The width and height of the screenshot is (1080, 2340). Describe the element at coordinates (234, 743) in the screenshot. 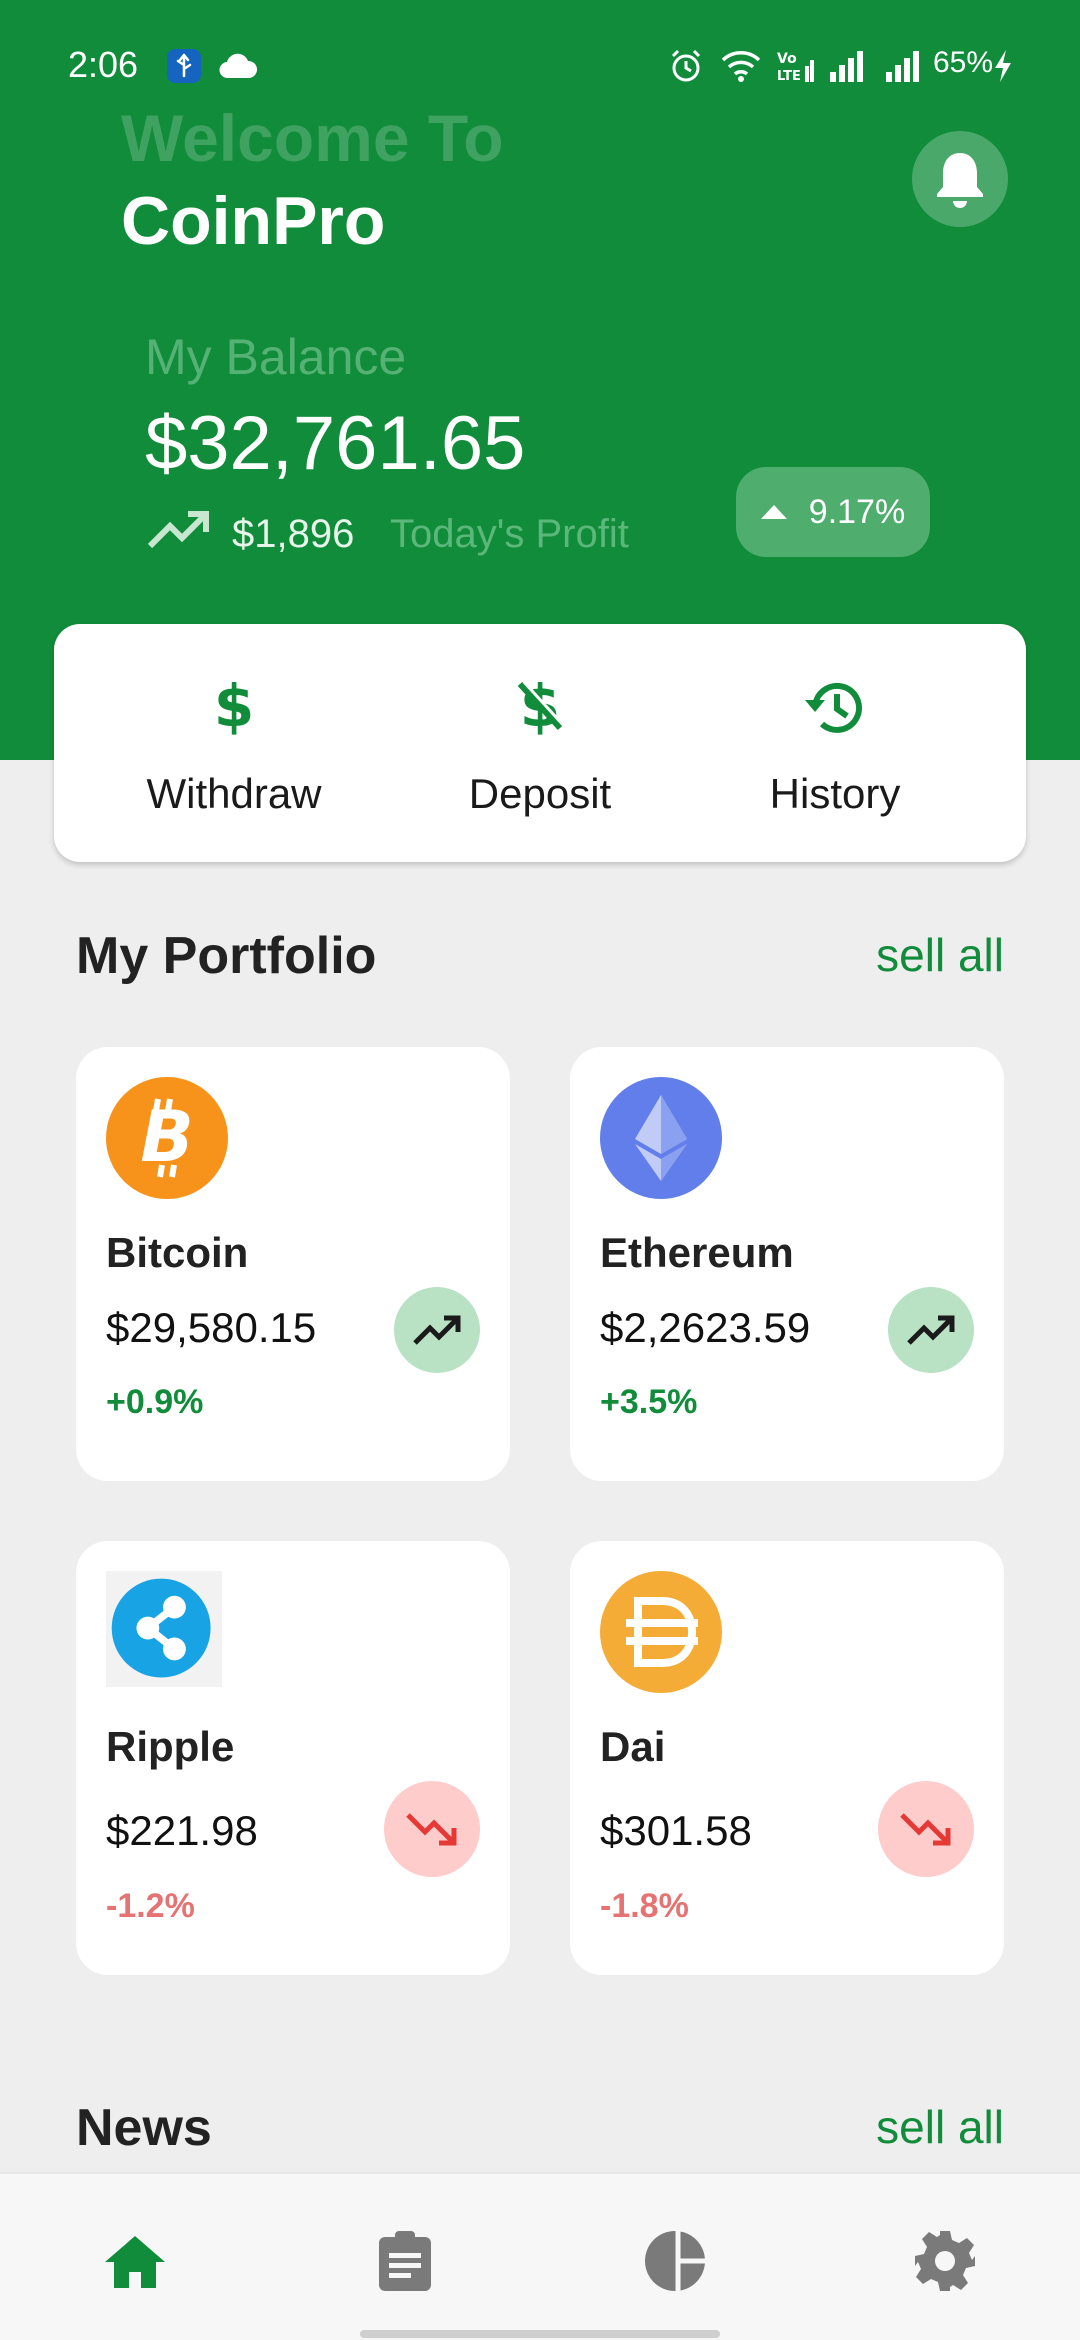

I see `withdraw-button: $ Withdraw` at that location.